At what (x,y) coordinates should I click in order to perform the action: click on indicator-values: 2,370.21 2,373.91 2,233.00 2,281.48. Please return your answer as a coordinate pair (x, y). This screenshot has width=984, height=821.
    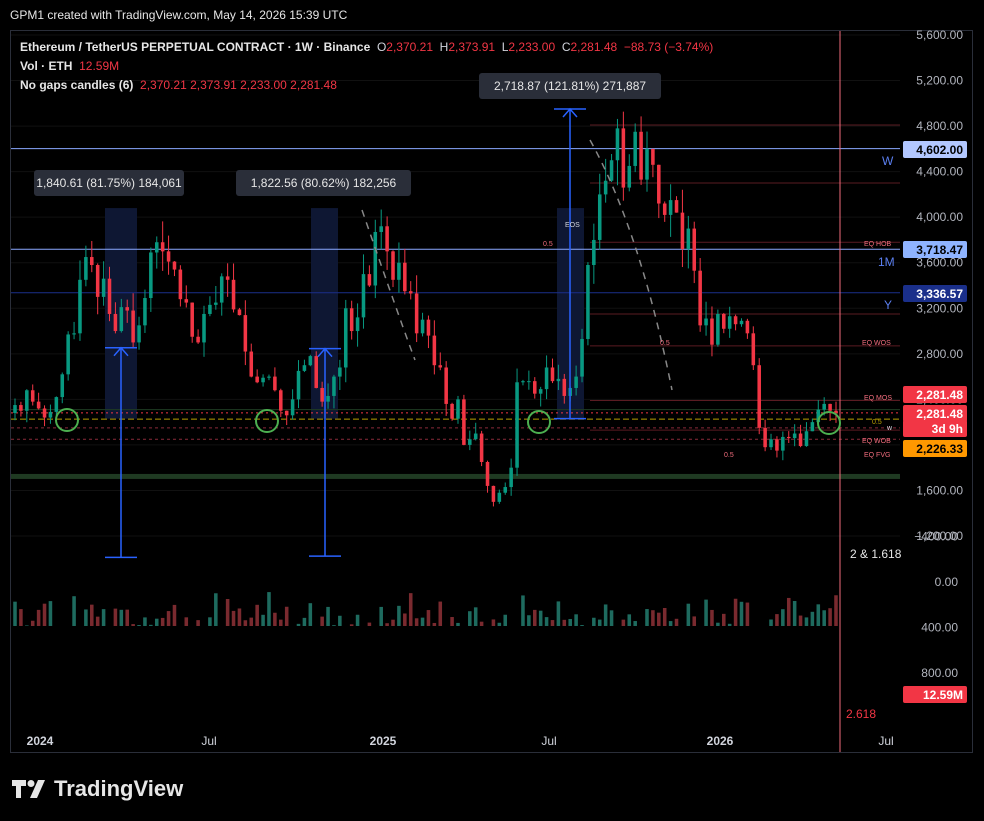
    Looking at the image, I should click on (238, 85).